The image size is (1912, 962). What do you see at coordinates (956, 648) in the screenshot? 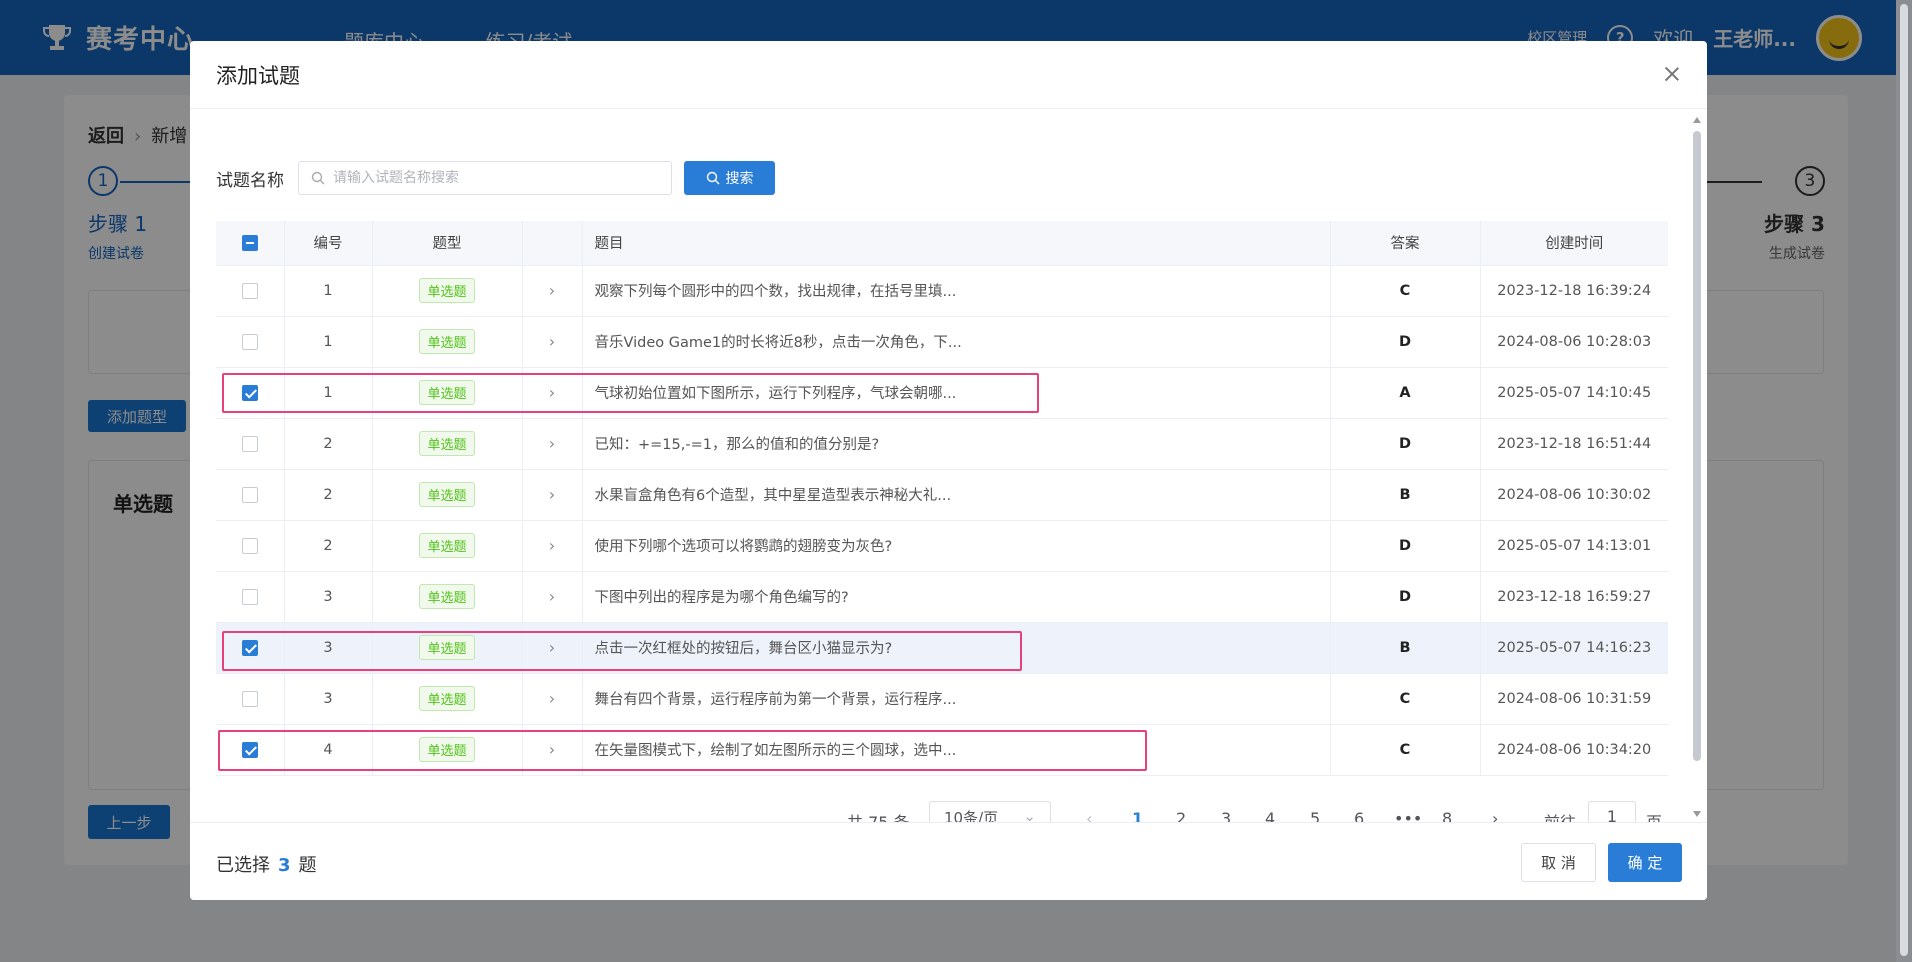
I see `row-question: 点击一次红框处的按钮后，舞台区小猫显示为?` at bounding box center [956, 648].